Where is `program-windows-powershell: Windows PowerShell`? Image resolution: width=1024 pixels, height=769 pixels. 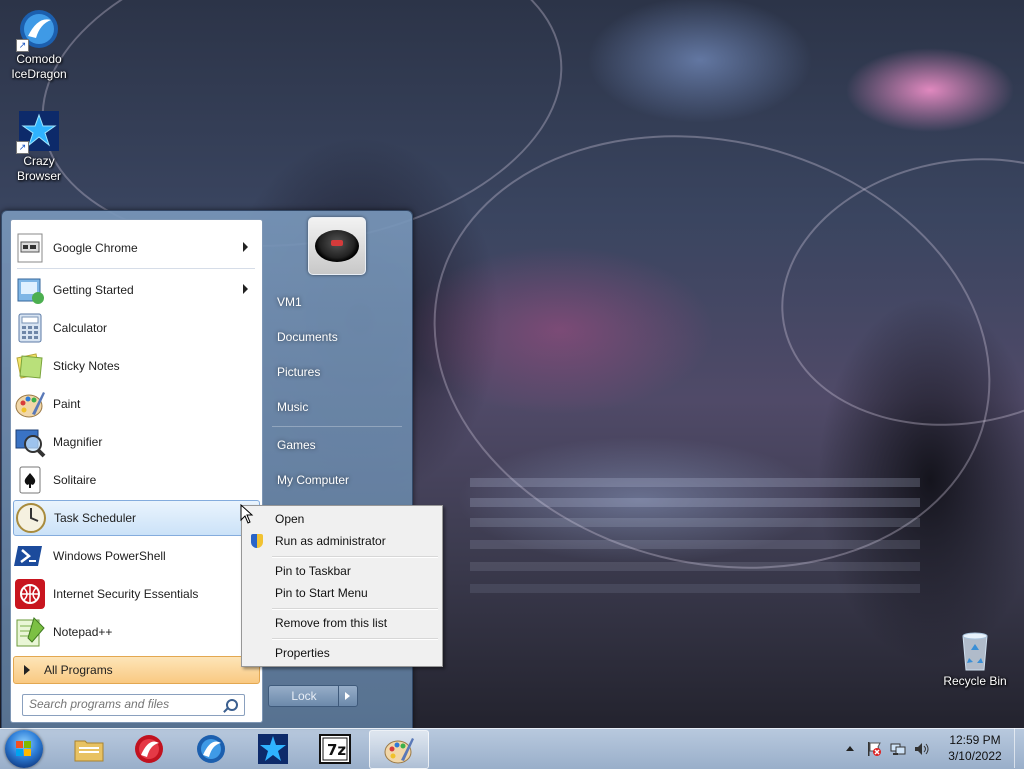 program-windows-powershell: Windows PowerShell is located at coordinates (135, 556).